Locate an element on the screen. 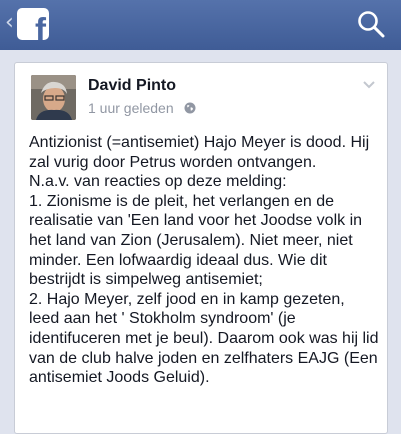 The image size is (401, 434). globe-icon is located at coordinates (190, 108).